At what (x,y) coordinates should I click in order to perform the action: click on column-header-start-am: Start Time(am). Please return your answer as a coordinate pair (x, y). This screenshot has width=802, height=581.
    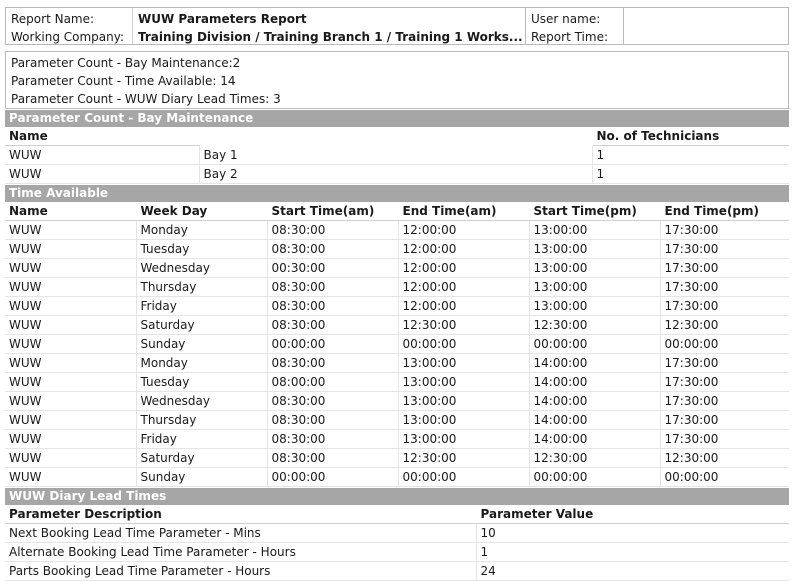
    Looking at the image, I should click on (332, 211).